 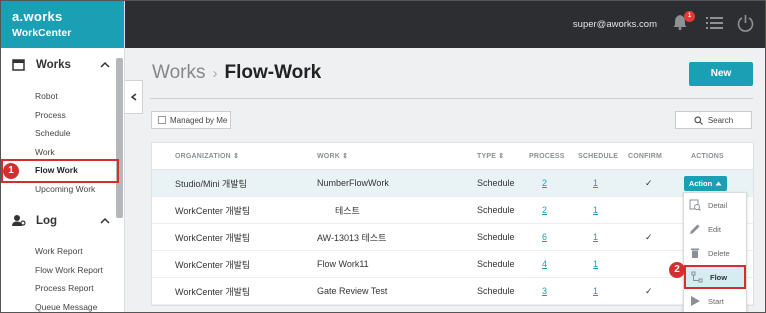 I want to click on chevron-left-icon, so click(x=133, y=97).